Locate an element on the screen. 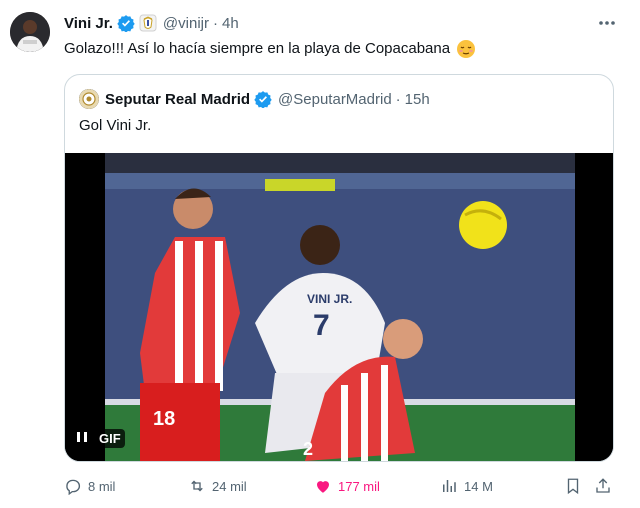  bookmark-button is located at coordinates (573, 486).